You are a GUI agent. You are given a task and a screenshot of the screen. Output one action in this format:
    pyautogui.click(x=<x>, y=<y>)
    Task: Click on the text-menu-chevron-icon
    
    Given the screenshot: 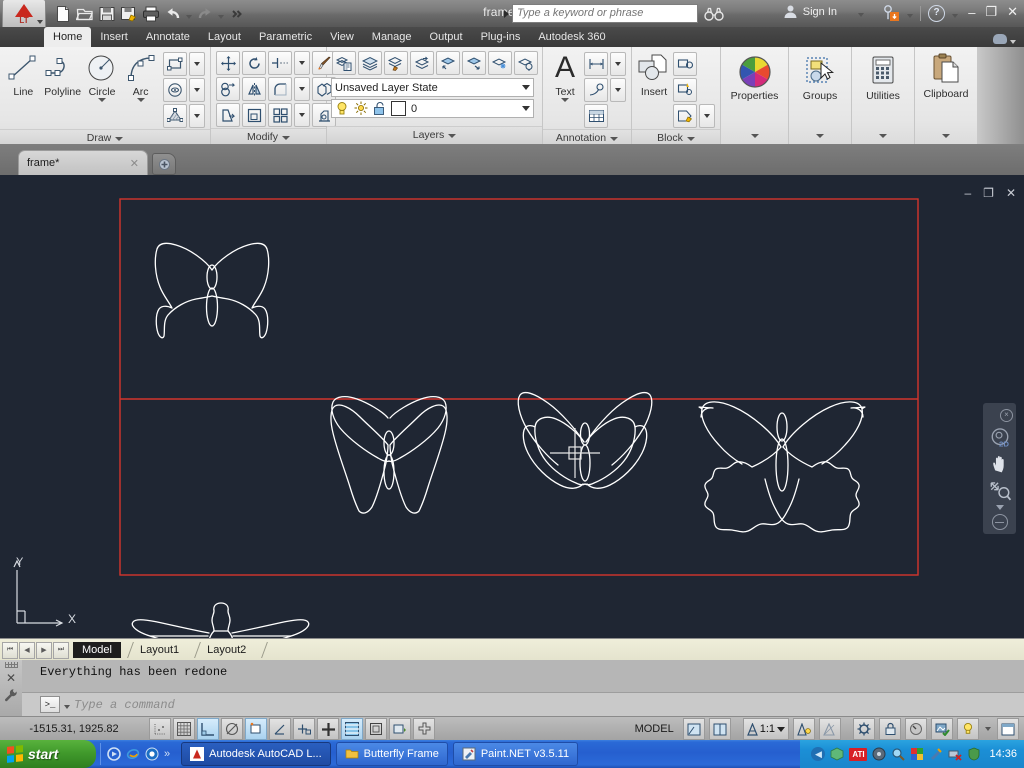 What is the action you would take?
    pyautogui.click(x=565, y=100)
    